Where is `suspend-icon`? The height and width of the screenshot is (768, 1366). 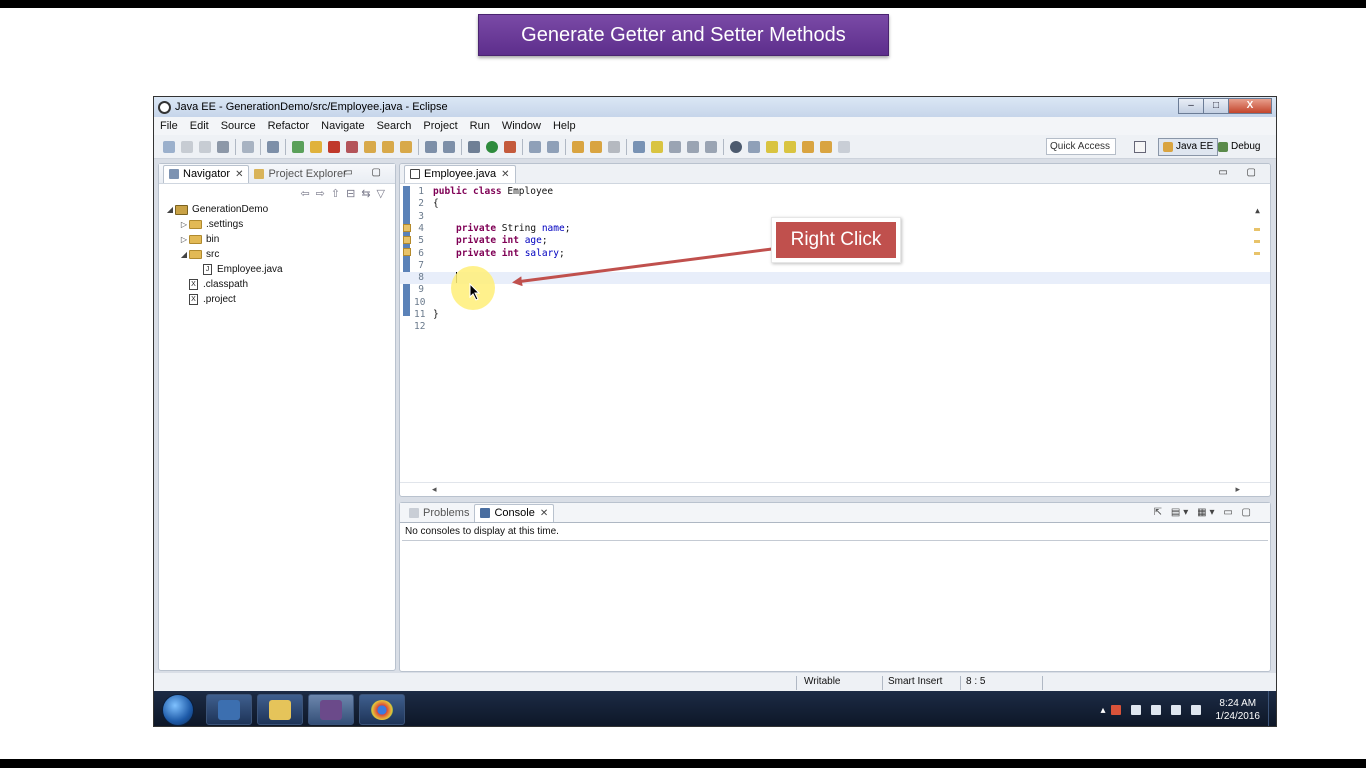 suspend-icon is located at coordinates (316, 146).